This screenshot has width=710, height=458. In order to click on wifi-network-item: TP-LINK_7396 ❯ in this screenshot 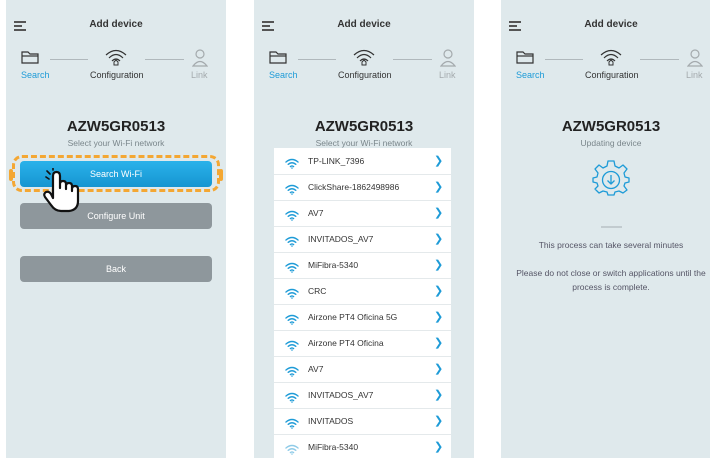, I will do `click(362, 161)`.